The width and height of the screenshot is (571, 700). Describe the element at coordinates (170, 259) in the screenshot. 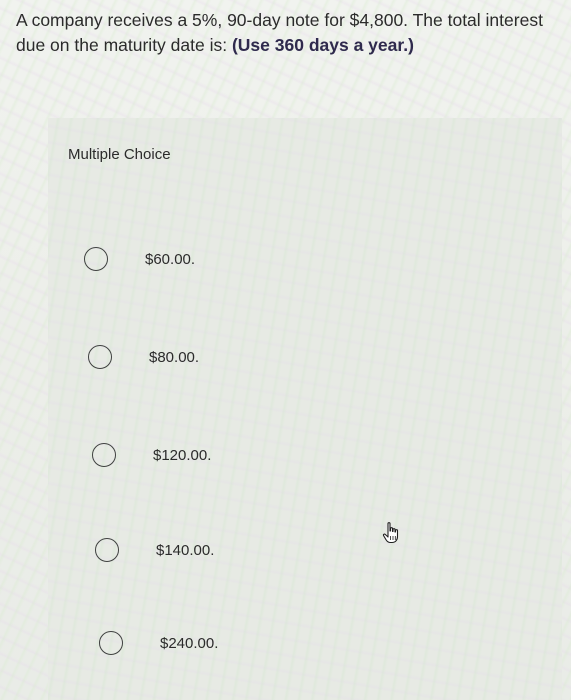

I see `choice-label: $60.00.` at that location.